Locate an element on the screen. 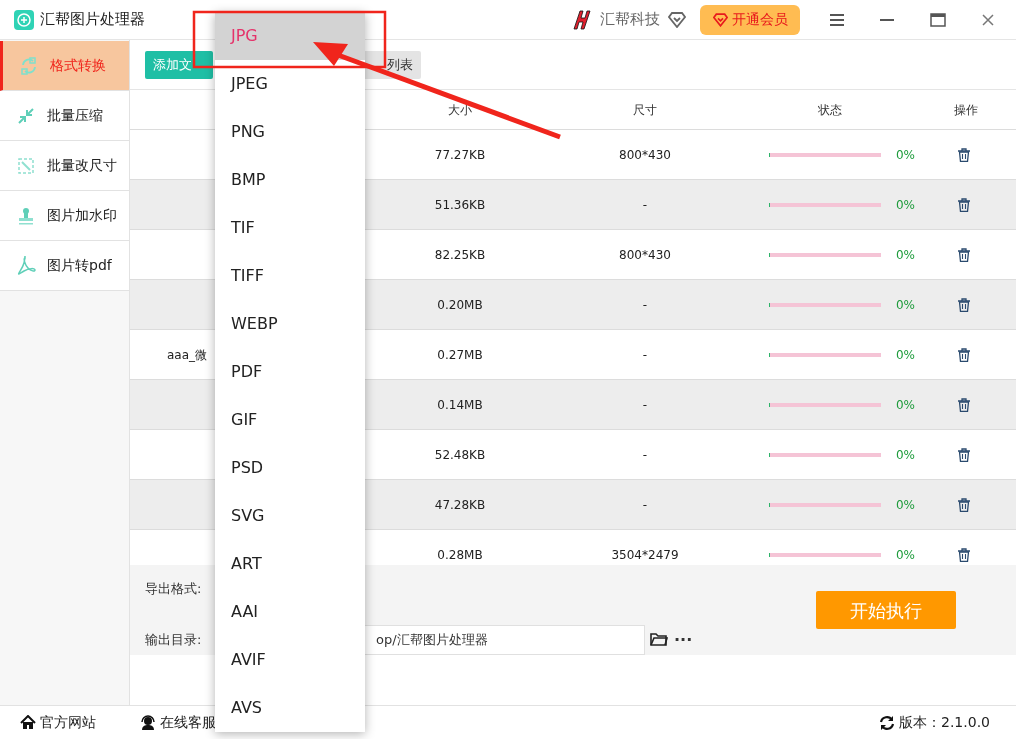 The height and width of the screenshot is (739, 1016). version-label: 版本：2.1.0.0 is located at coordinates (944, 722).